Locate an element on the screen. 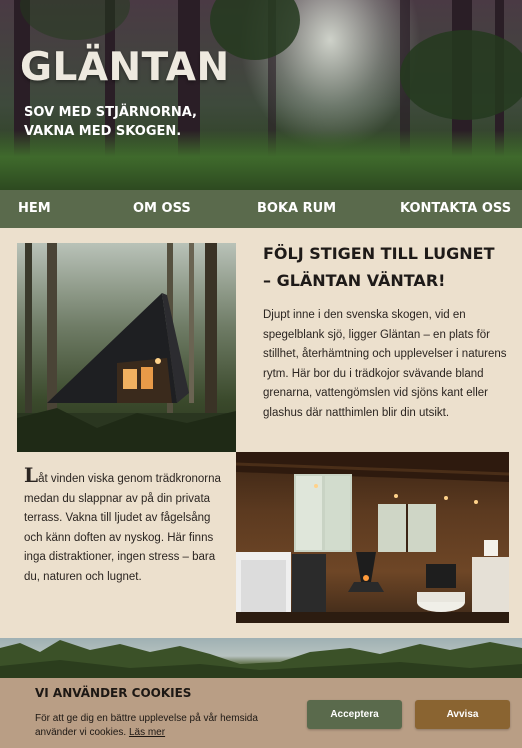  lake-illustration is located at coordinates (261, 661).